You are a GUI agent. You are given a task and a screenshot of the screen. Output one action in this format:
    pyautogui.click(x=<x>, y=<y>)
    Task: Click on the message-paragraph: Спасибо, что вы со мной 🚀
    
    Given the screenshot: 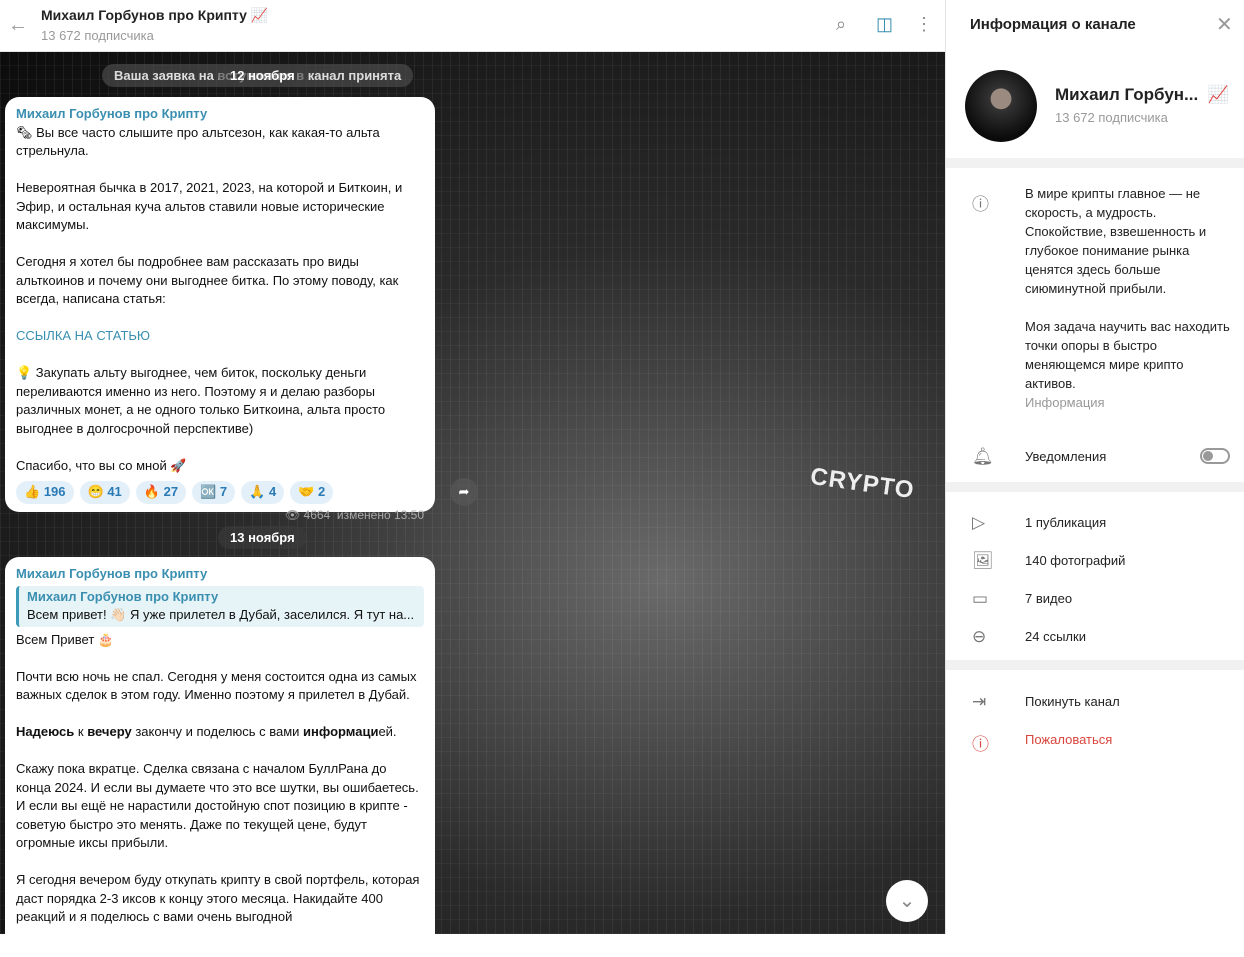 What is the action you would take?
    pyautogui.click(x=101, y=465)
    